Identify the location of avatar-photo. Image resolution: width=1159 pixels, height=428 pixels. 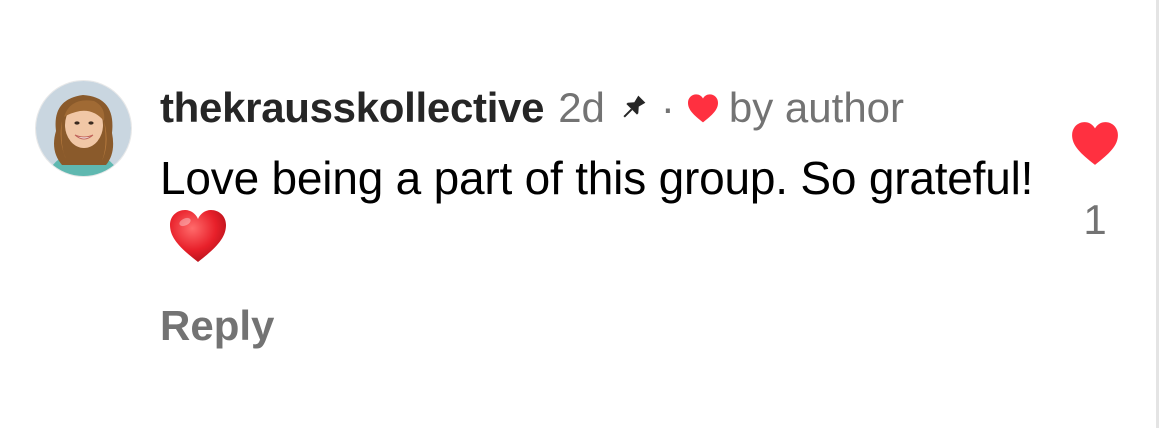
(83, 128).